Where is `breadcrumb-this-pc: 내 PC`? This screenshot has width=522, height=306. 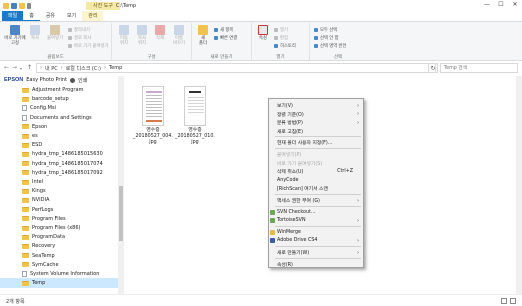
breadcrumb-this-pc: 내 PC is located at coordinates (51, 68).